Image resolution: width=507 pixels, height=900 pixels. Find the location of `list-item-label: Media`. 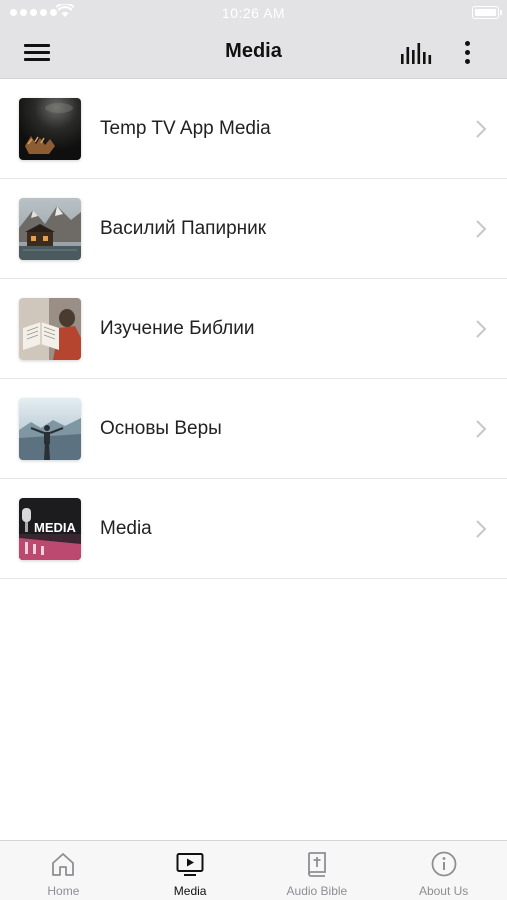

list-item-label: Media is located at coordinates (126, 528).